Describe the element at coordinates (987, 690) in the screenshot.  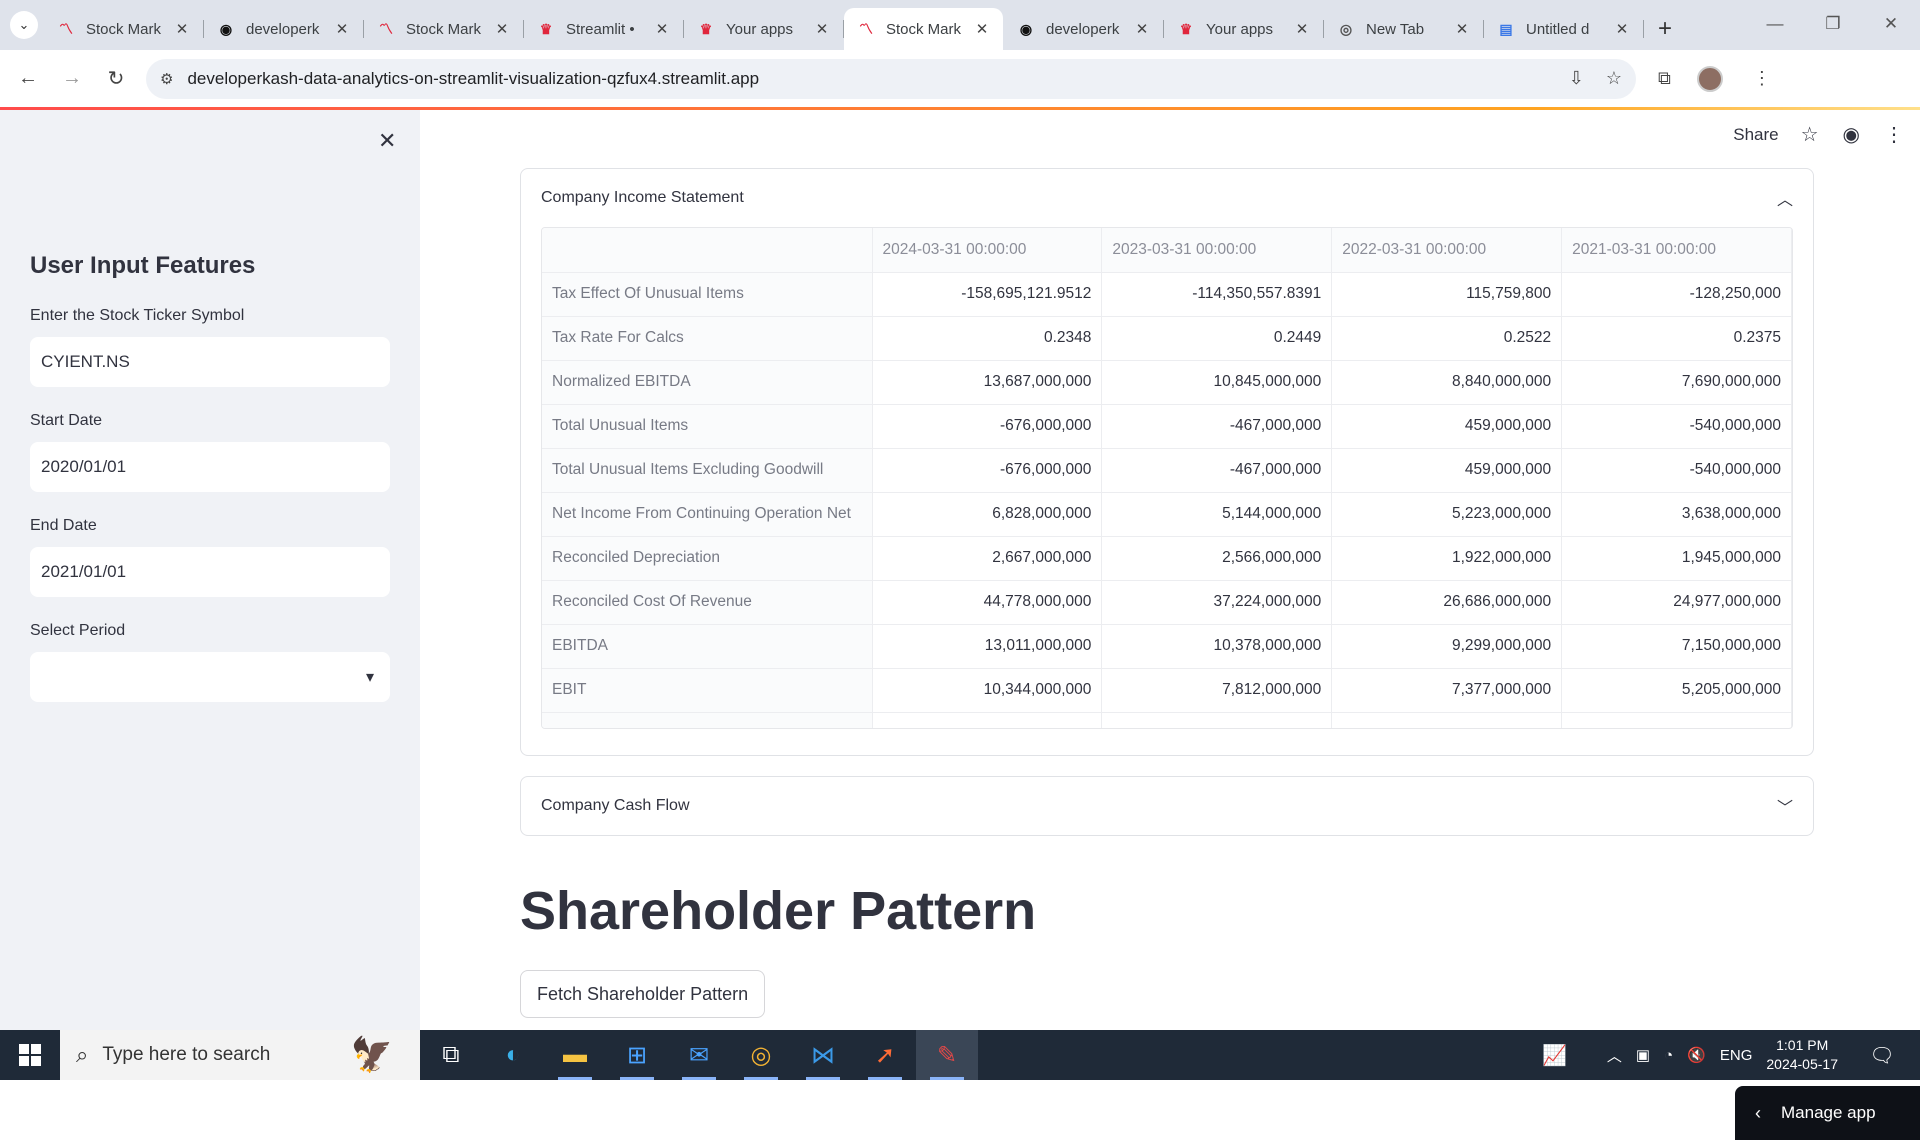
I see `table-cell: 10,344,000,000` at that location.